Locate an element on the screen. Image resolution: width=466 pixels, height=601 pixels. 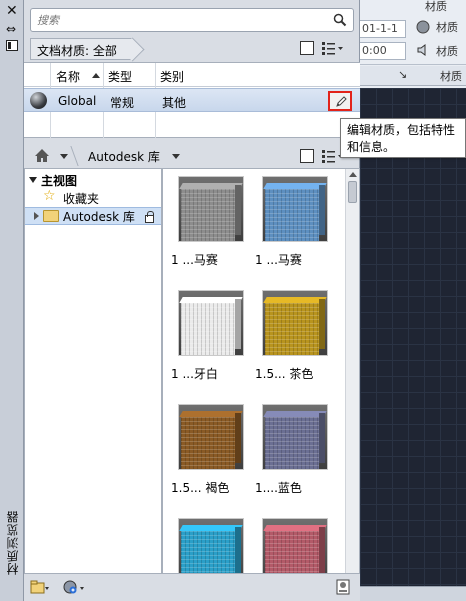
library-bar: Autodesk 库 is located at coordinates (192, 156).